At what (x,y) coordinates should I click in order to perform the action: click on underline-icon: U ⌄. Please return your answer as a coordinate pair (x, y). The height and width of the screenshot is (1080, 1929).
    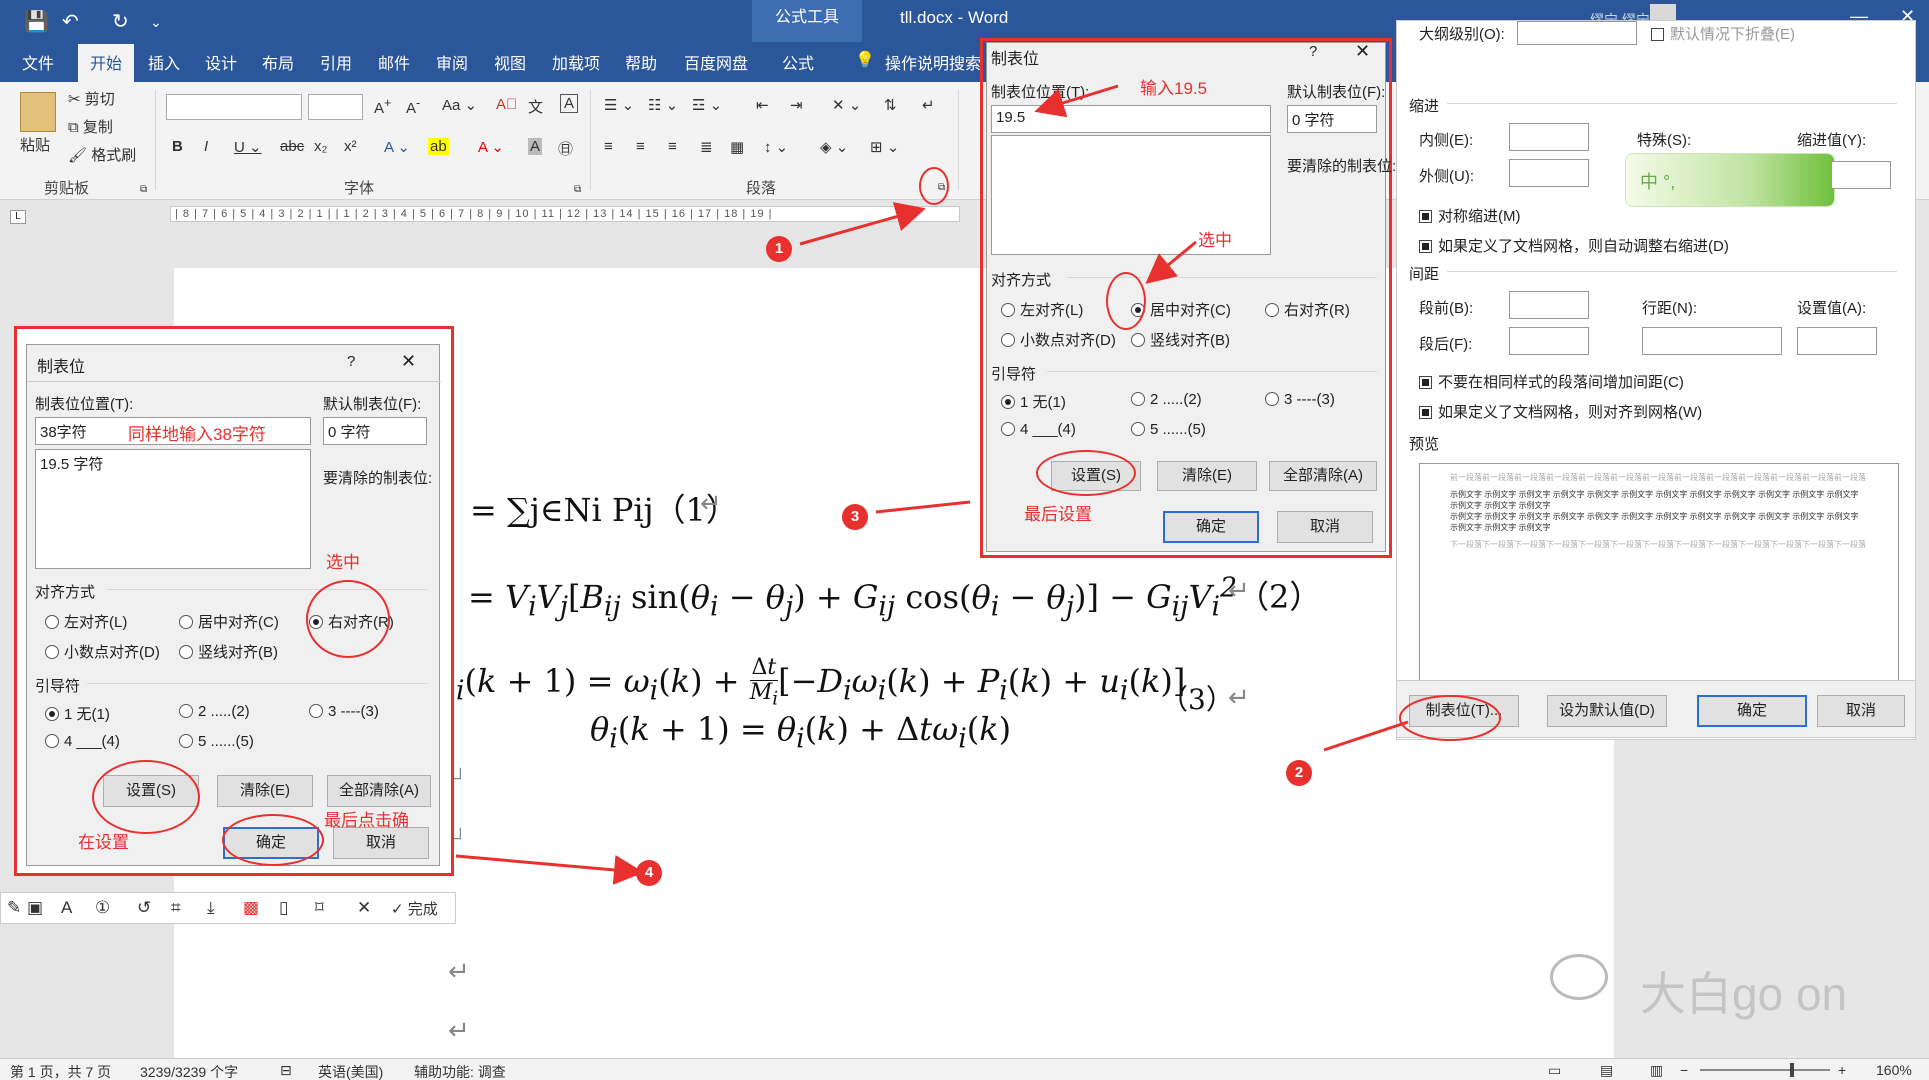
    Looking at the image, I should click on (248, 147).